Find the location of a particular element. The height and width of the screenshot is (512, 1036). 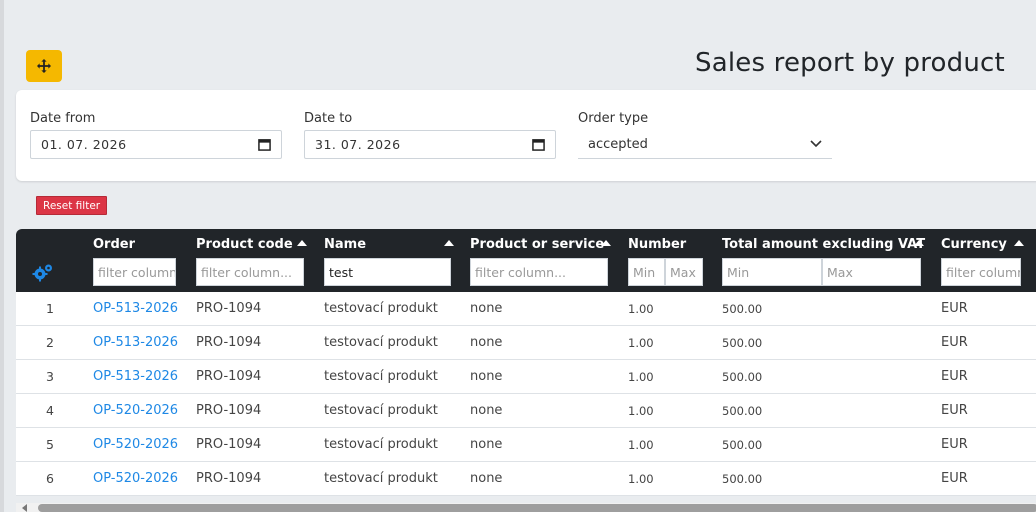

scrollbar-thumb is located at coordinates (537, 508).